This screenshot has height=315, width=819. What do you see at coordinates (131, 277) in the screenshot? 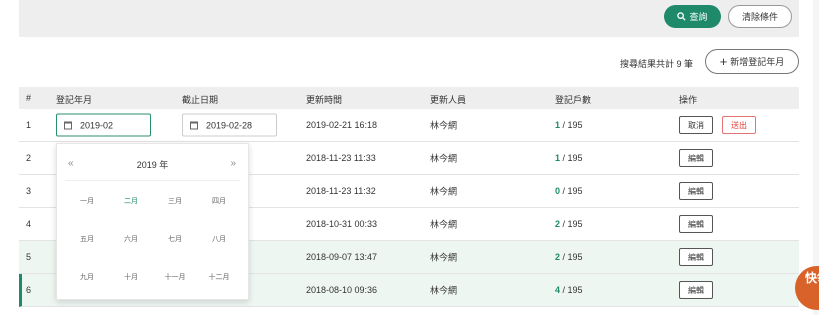
I see `month-cell: 十月` at bounding box center [131, 277].